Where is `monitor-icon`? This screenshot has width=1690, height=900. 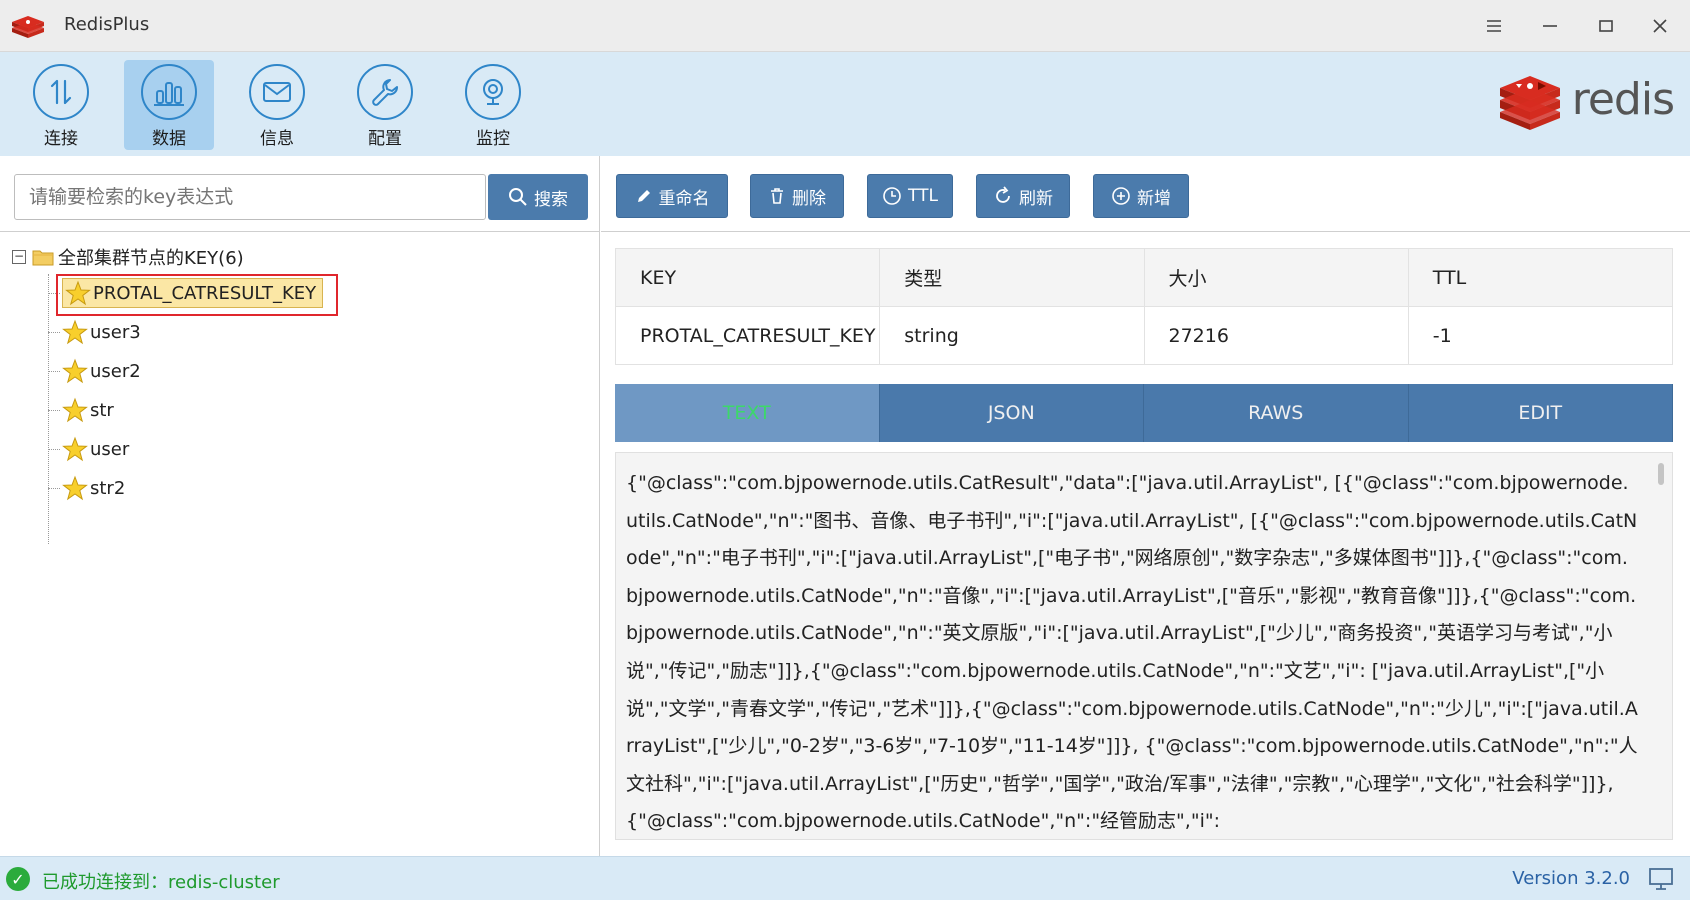
monitor-icon is located at coordinates (1661, 879).